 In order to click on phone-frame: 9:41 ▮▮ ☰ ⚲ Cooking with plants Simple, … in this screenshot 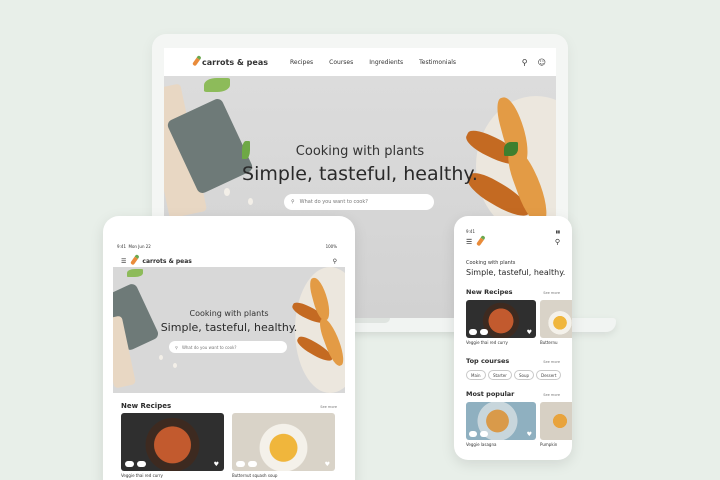, I will do `click(513, 338)`.